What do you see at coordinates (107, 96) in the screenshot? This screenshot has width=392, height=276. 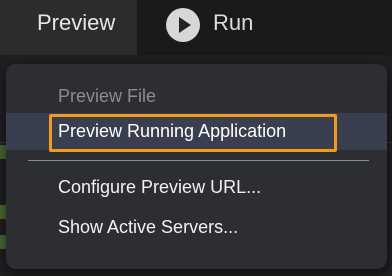 I see `menu-item-label: Preview File` at bounding box center [107, 96].